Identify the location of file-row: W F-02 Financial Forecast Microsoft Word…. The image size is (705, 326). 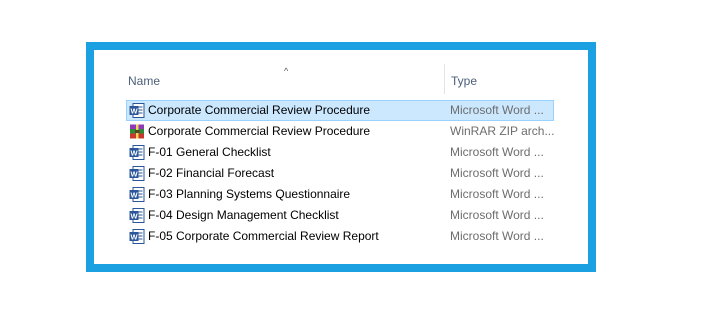
(340, 173).